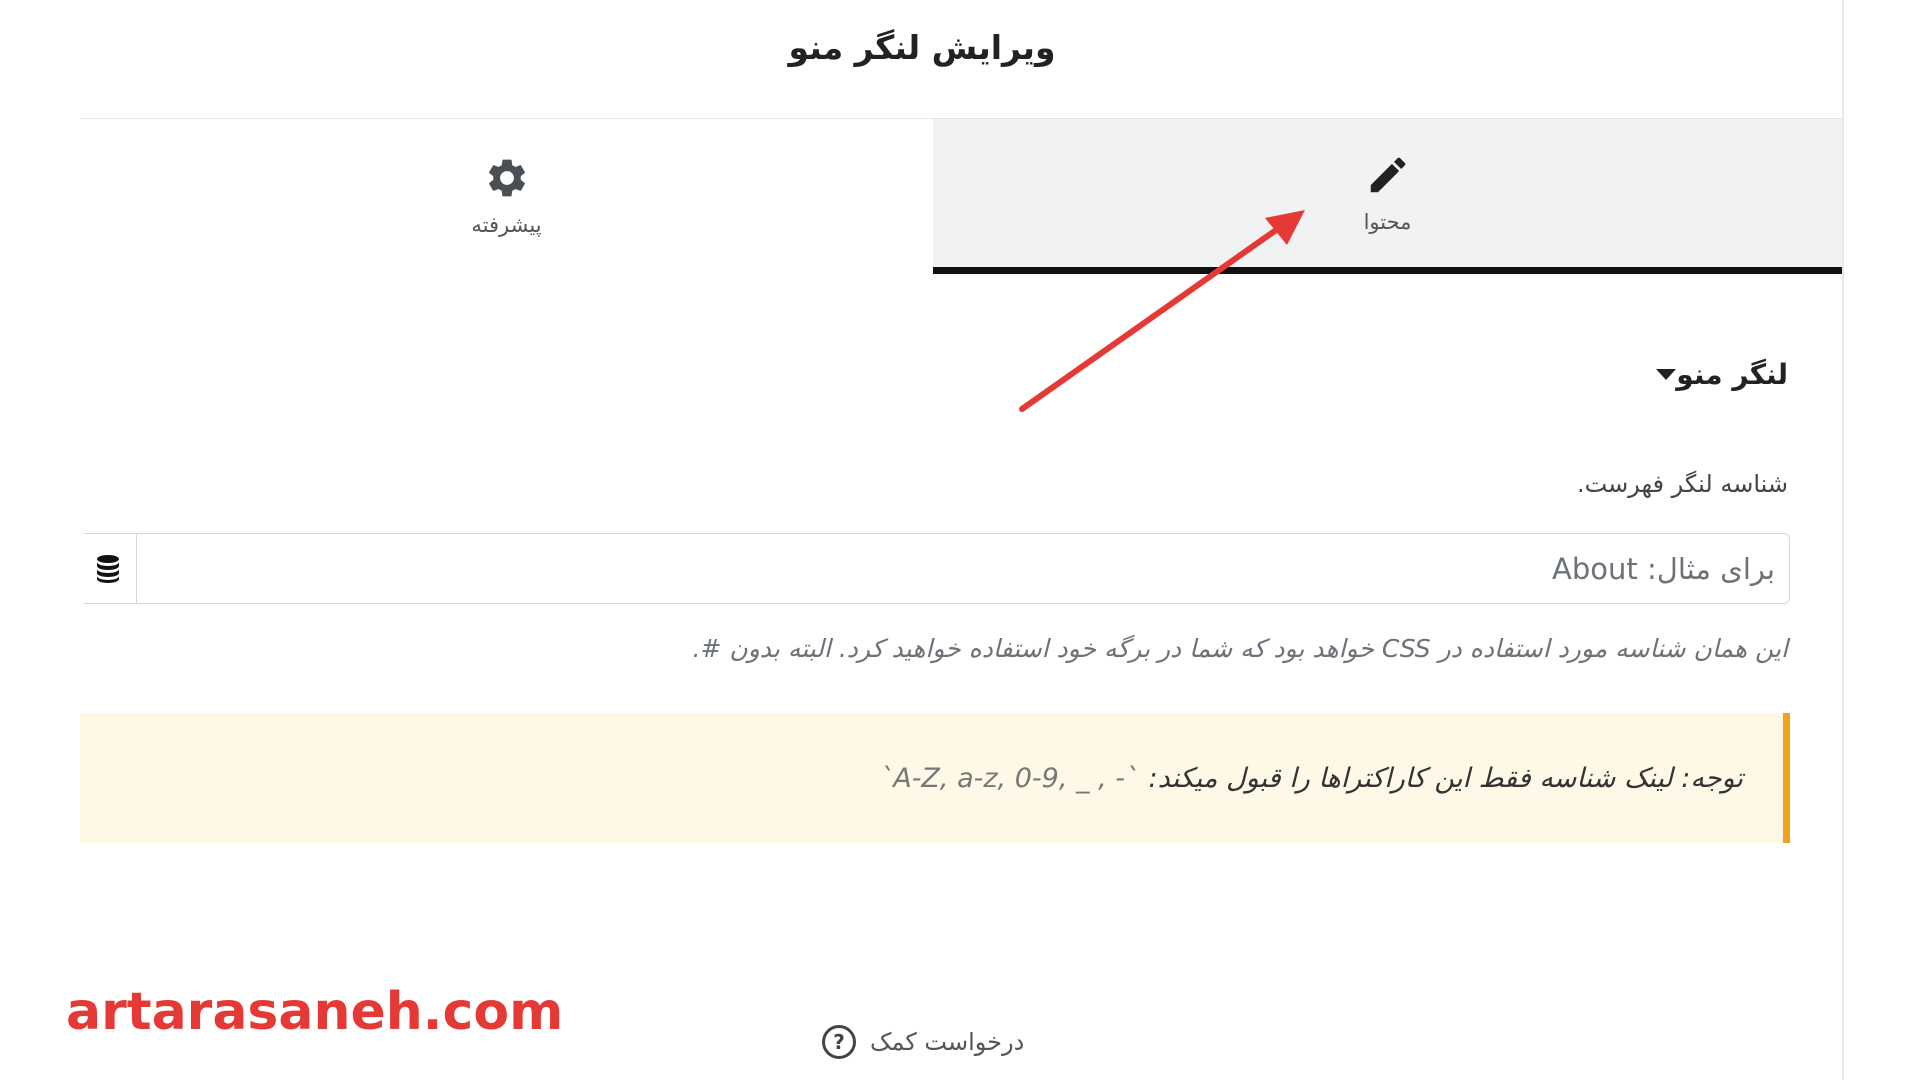 The image size is (1920, 1080). Describe the element at coordinates (506, 177) in the screenshot. I see `gear-icon` at that location.